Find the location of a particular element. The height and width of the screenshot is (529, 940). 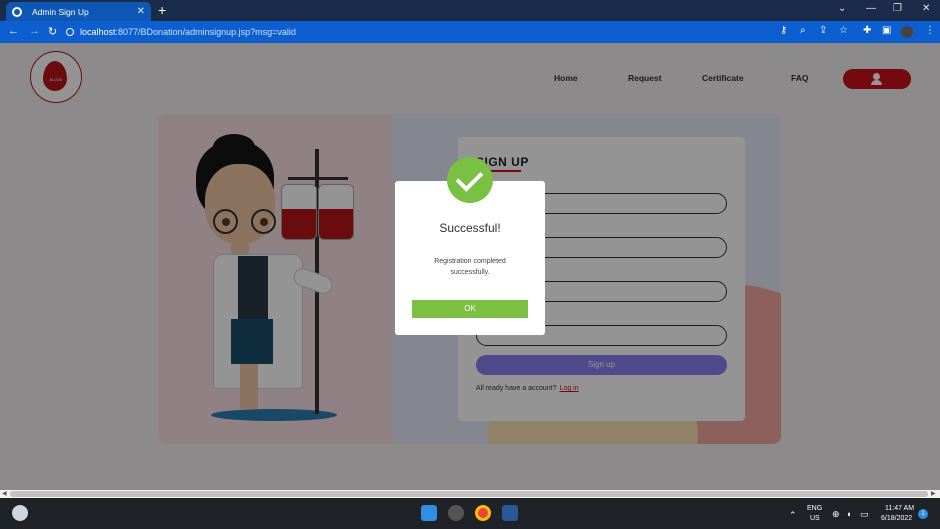

success-check-icon is located at coordinates (470, 180).